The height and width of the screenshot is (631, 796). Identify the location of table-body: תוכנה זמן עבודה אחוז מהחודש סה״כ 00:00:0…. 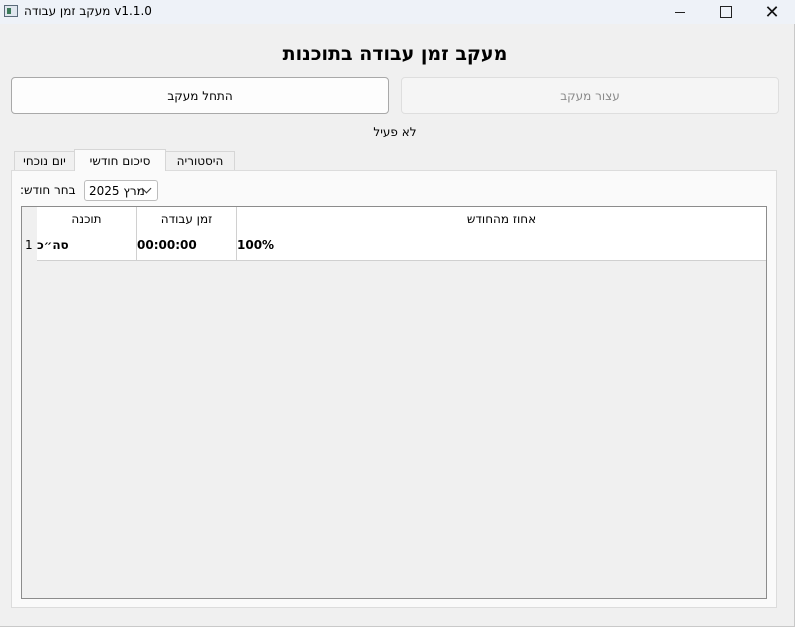
(401, 234).